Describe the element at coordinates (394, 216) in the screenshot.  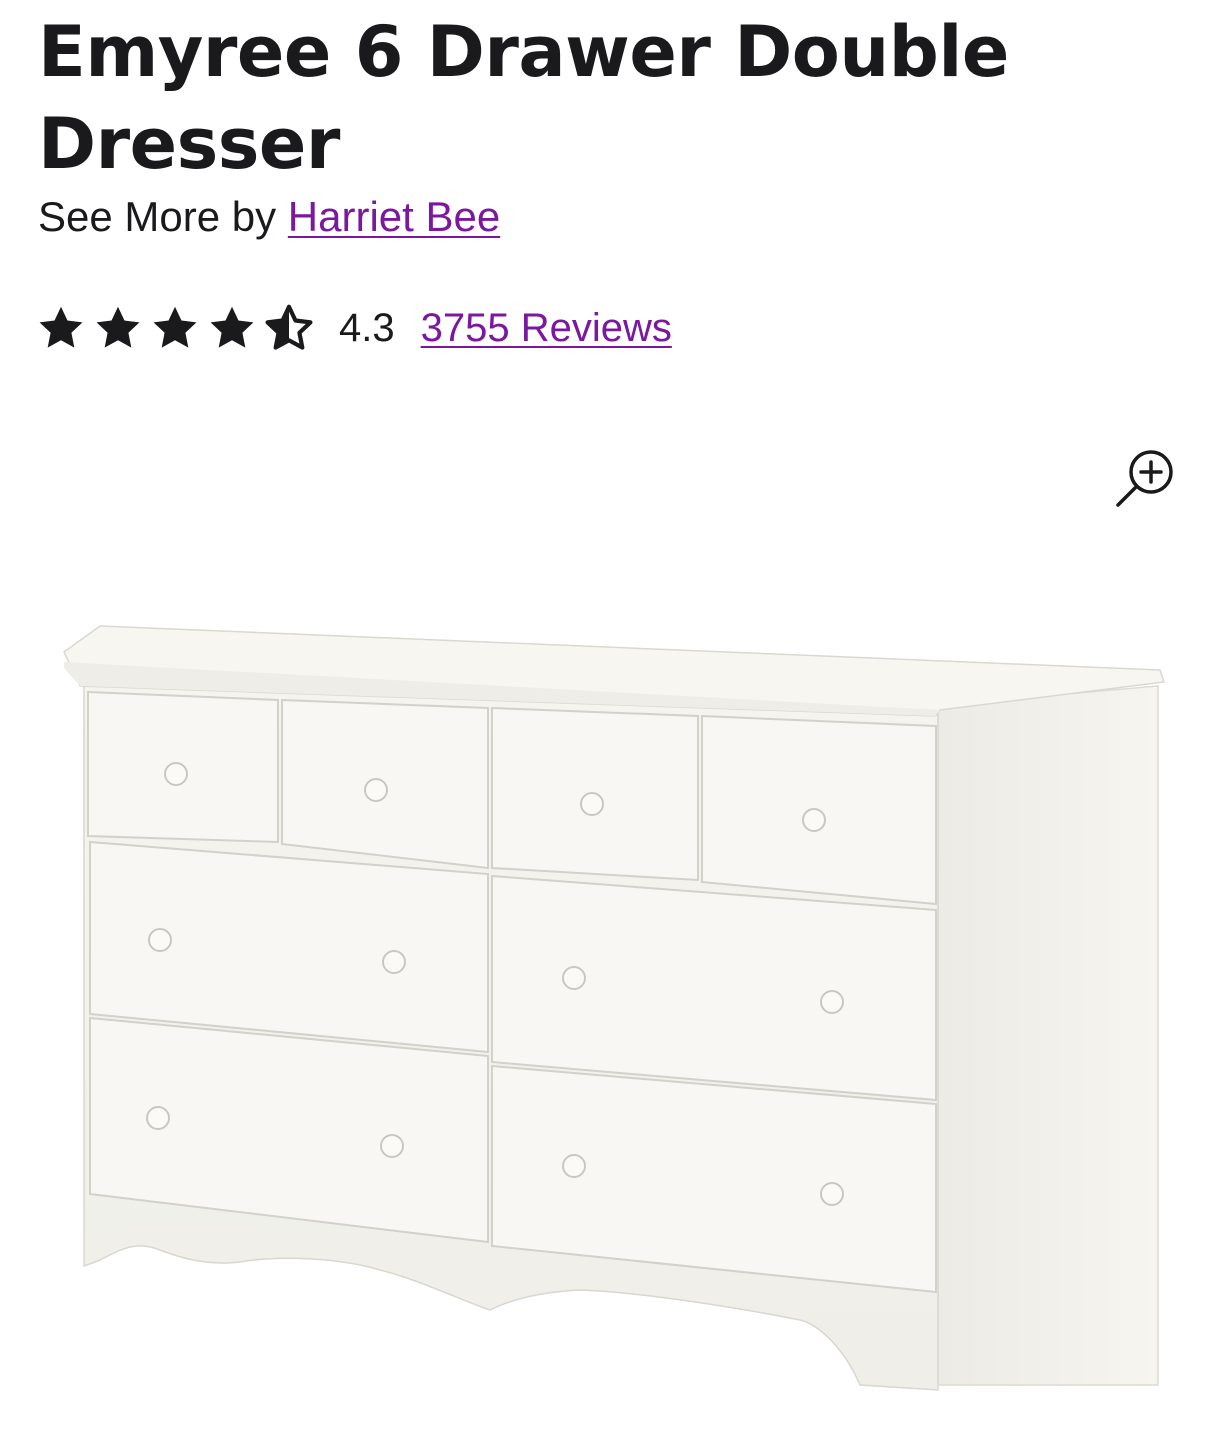
I see `brand-link: Harriet Bee` at that location.